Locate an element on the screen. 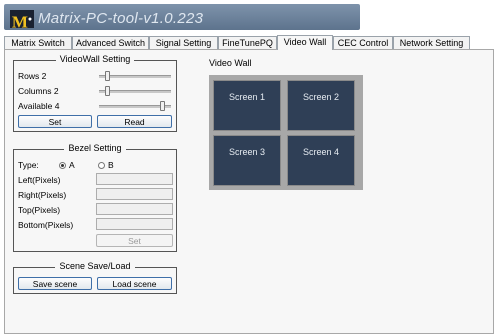 The image size is (497, 334). tab-matrix-switch: Matrix Switch is located at coordinates (38, 42).